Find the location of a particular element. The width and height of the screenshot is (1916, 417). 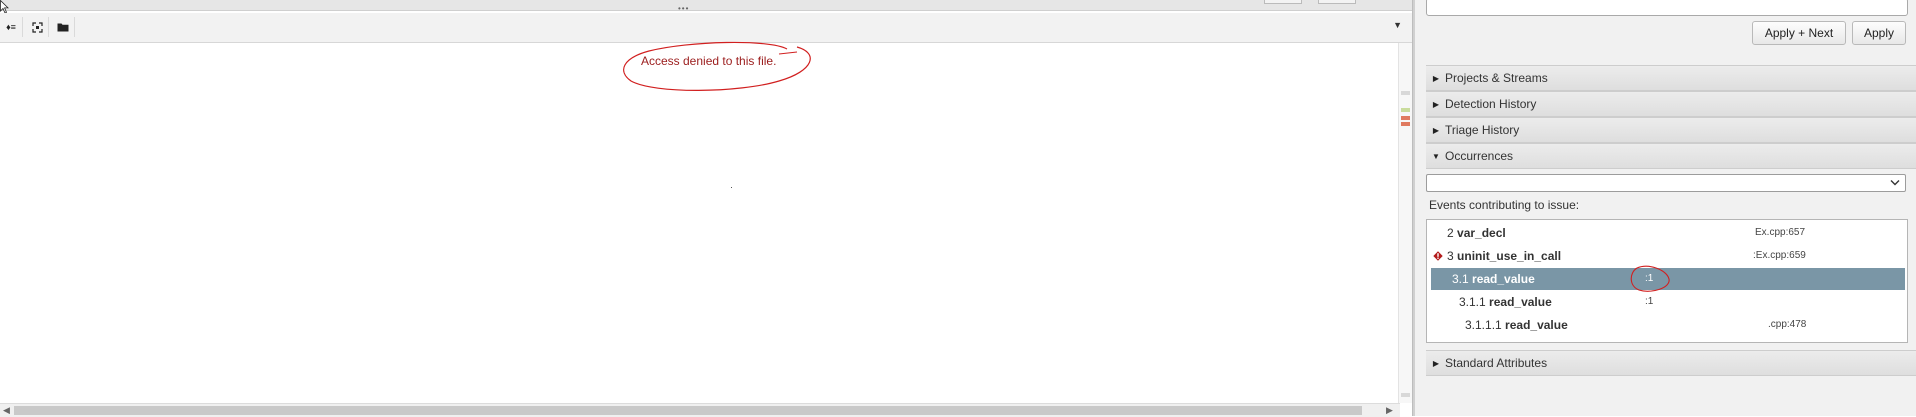

horizontal-scrollbar: ◀ ▶ is located at coordinates (700, 410).